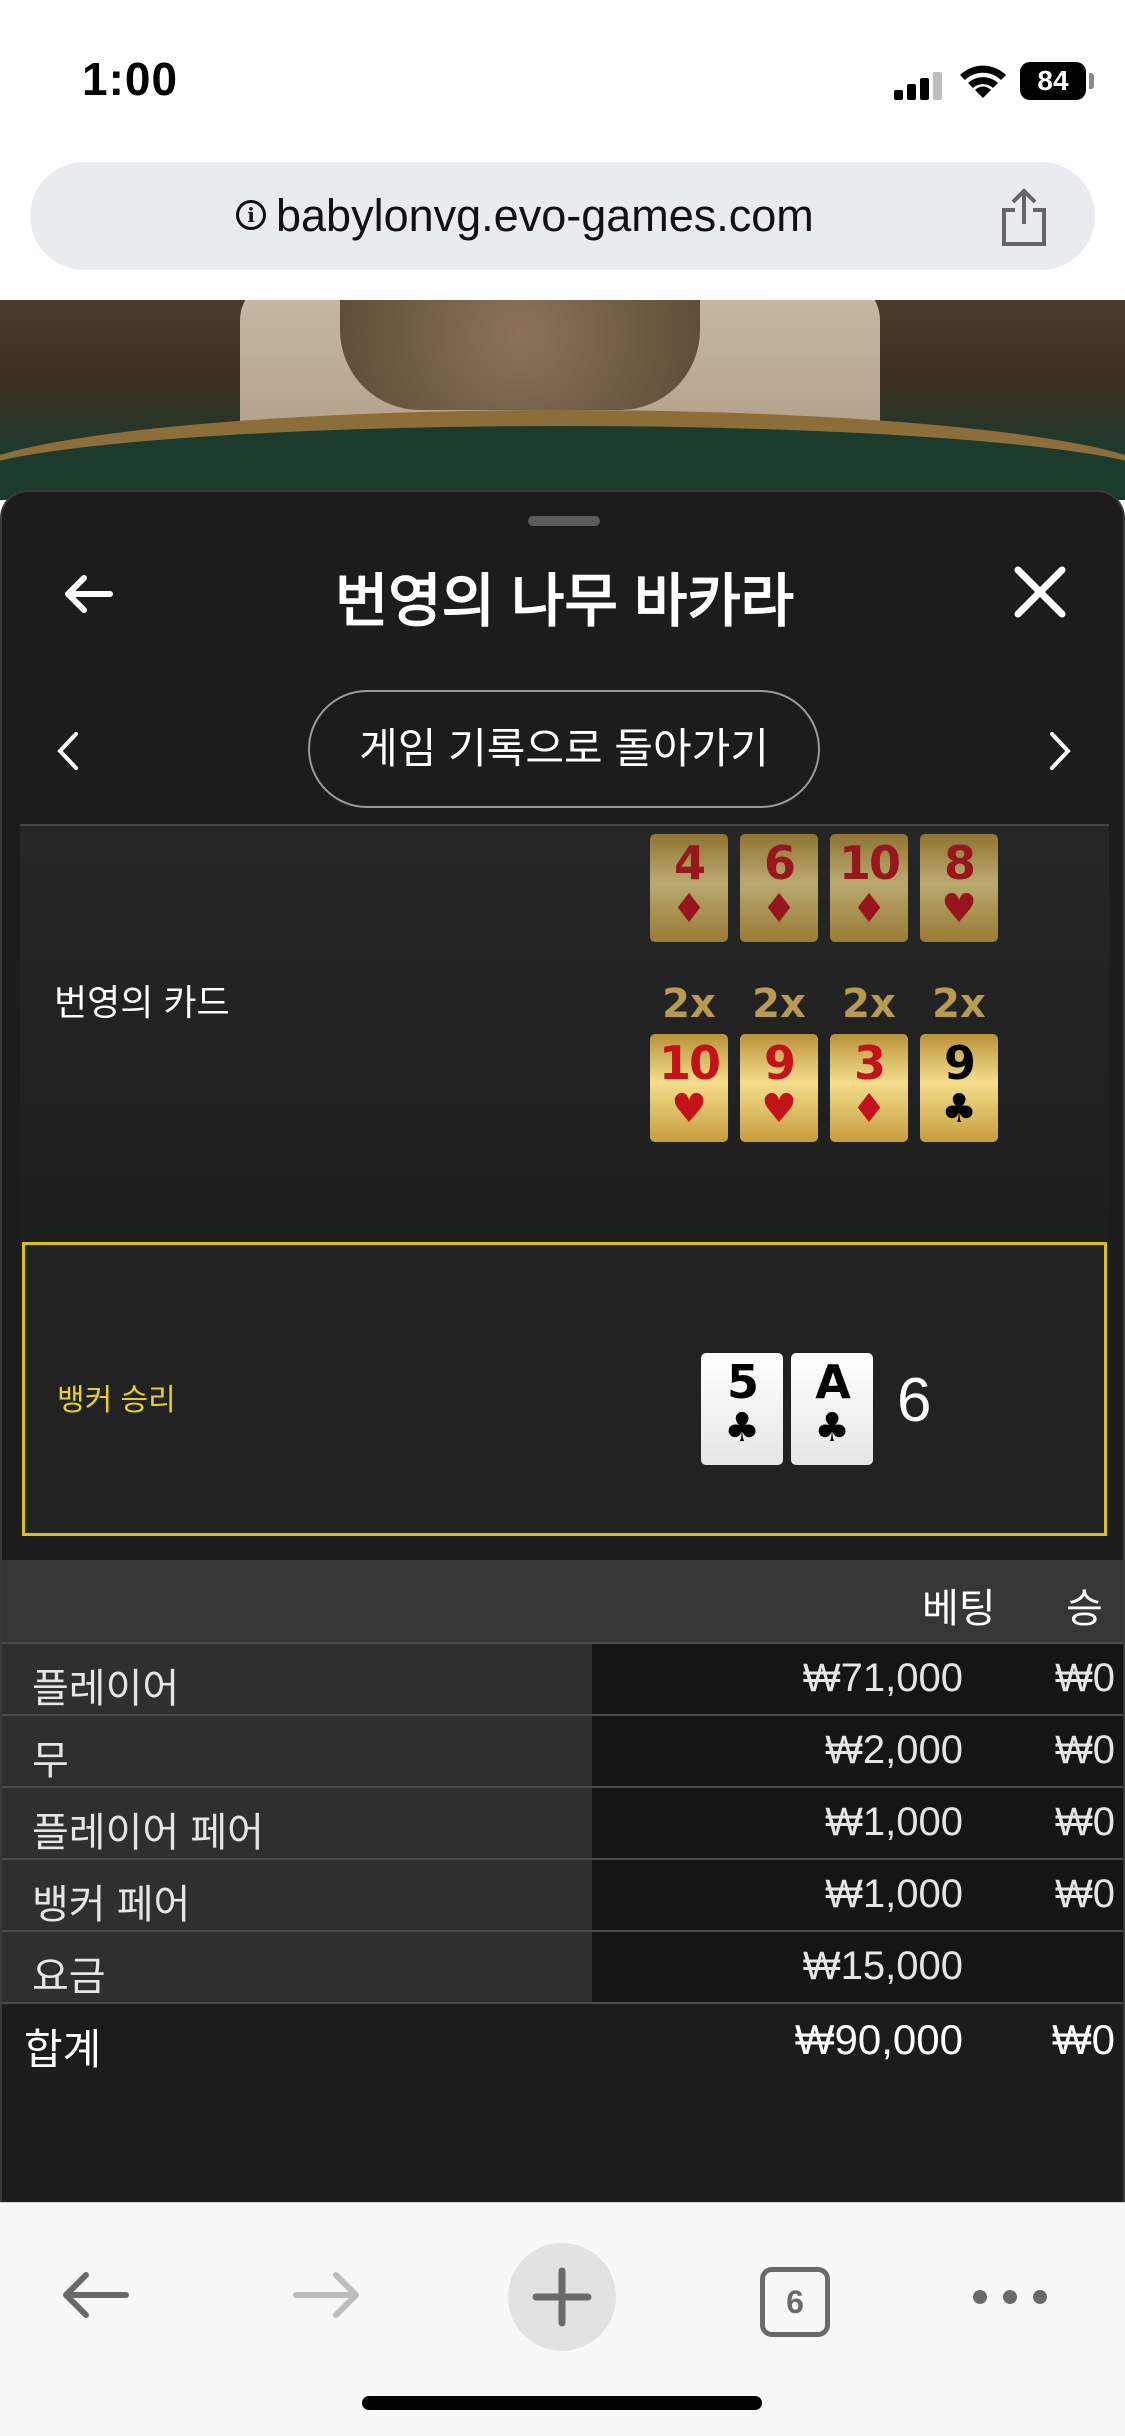  What do you see at coordinates (297, 1967) in the screenshot?
I see `bet-name-cell: 요금` at bounding box center [297, 1967].